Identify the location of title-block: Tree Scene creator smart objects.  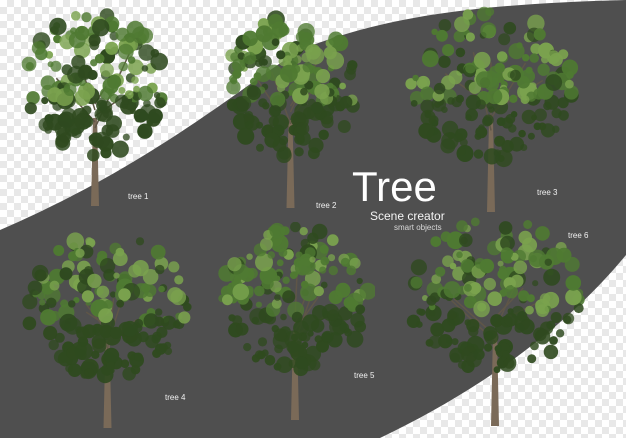
(407, 198).